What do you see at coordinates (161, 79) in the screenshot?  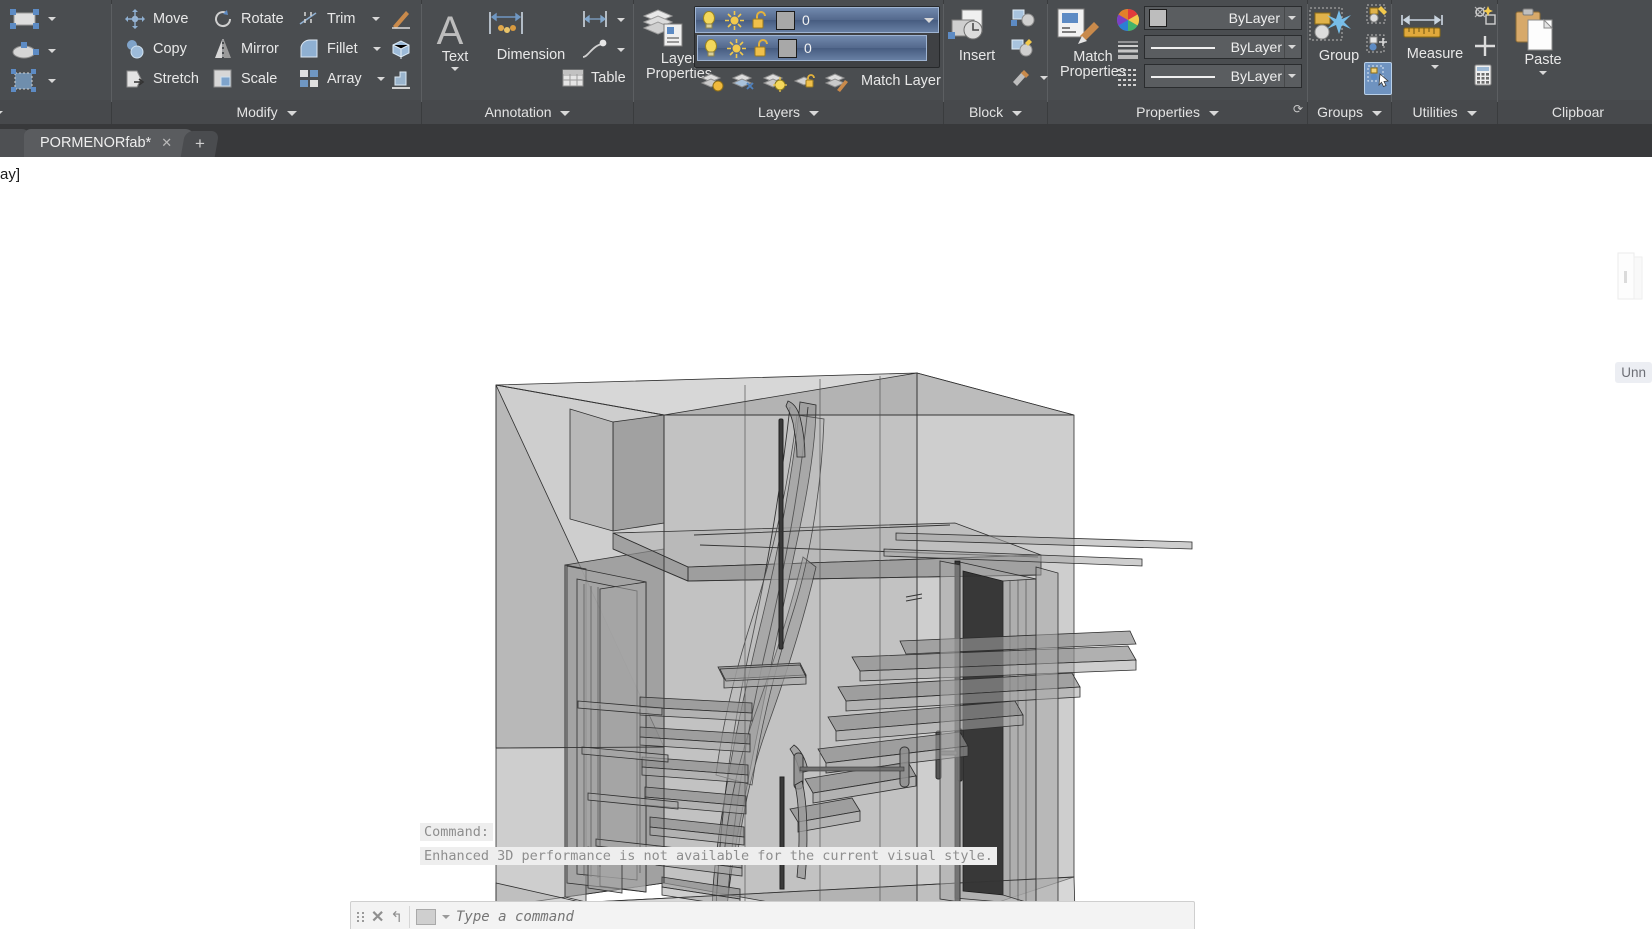 I see `stretch-button: Stretch` at bounding box center [161, 79].